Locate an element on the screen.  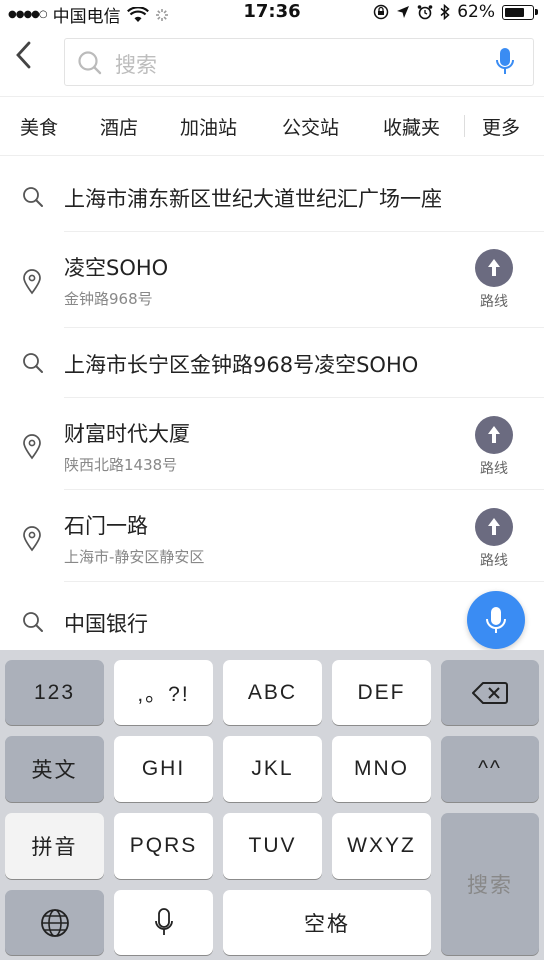
list-item-search: 上海市浦东新区世纪大道世纪汇广场一座 is located at coordinates (272, 193).